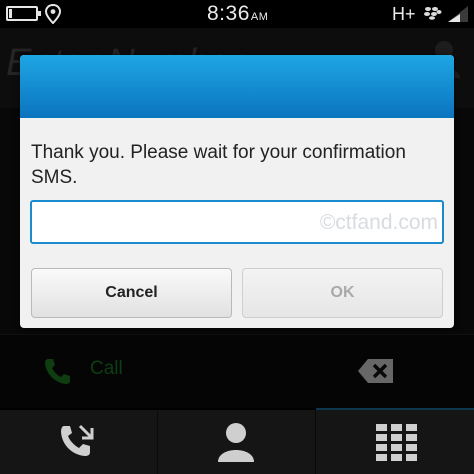 The image size is (474, 474). I want to click on clock-ampm: AM, so click(259, 17).